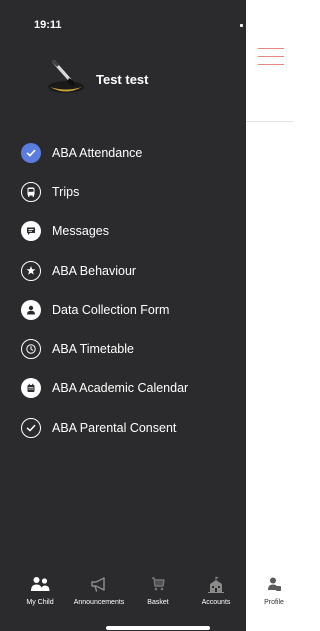  Describe the element at coordinates (270, 121) in the screenshot. I see `header-divider` at that location.